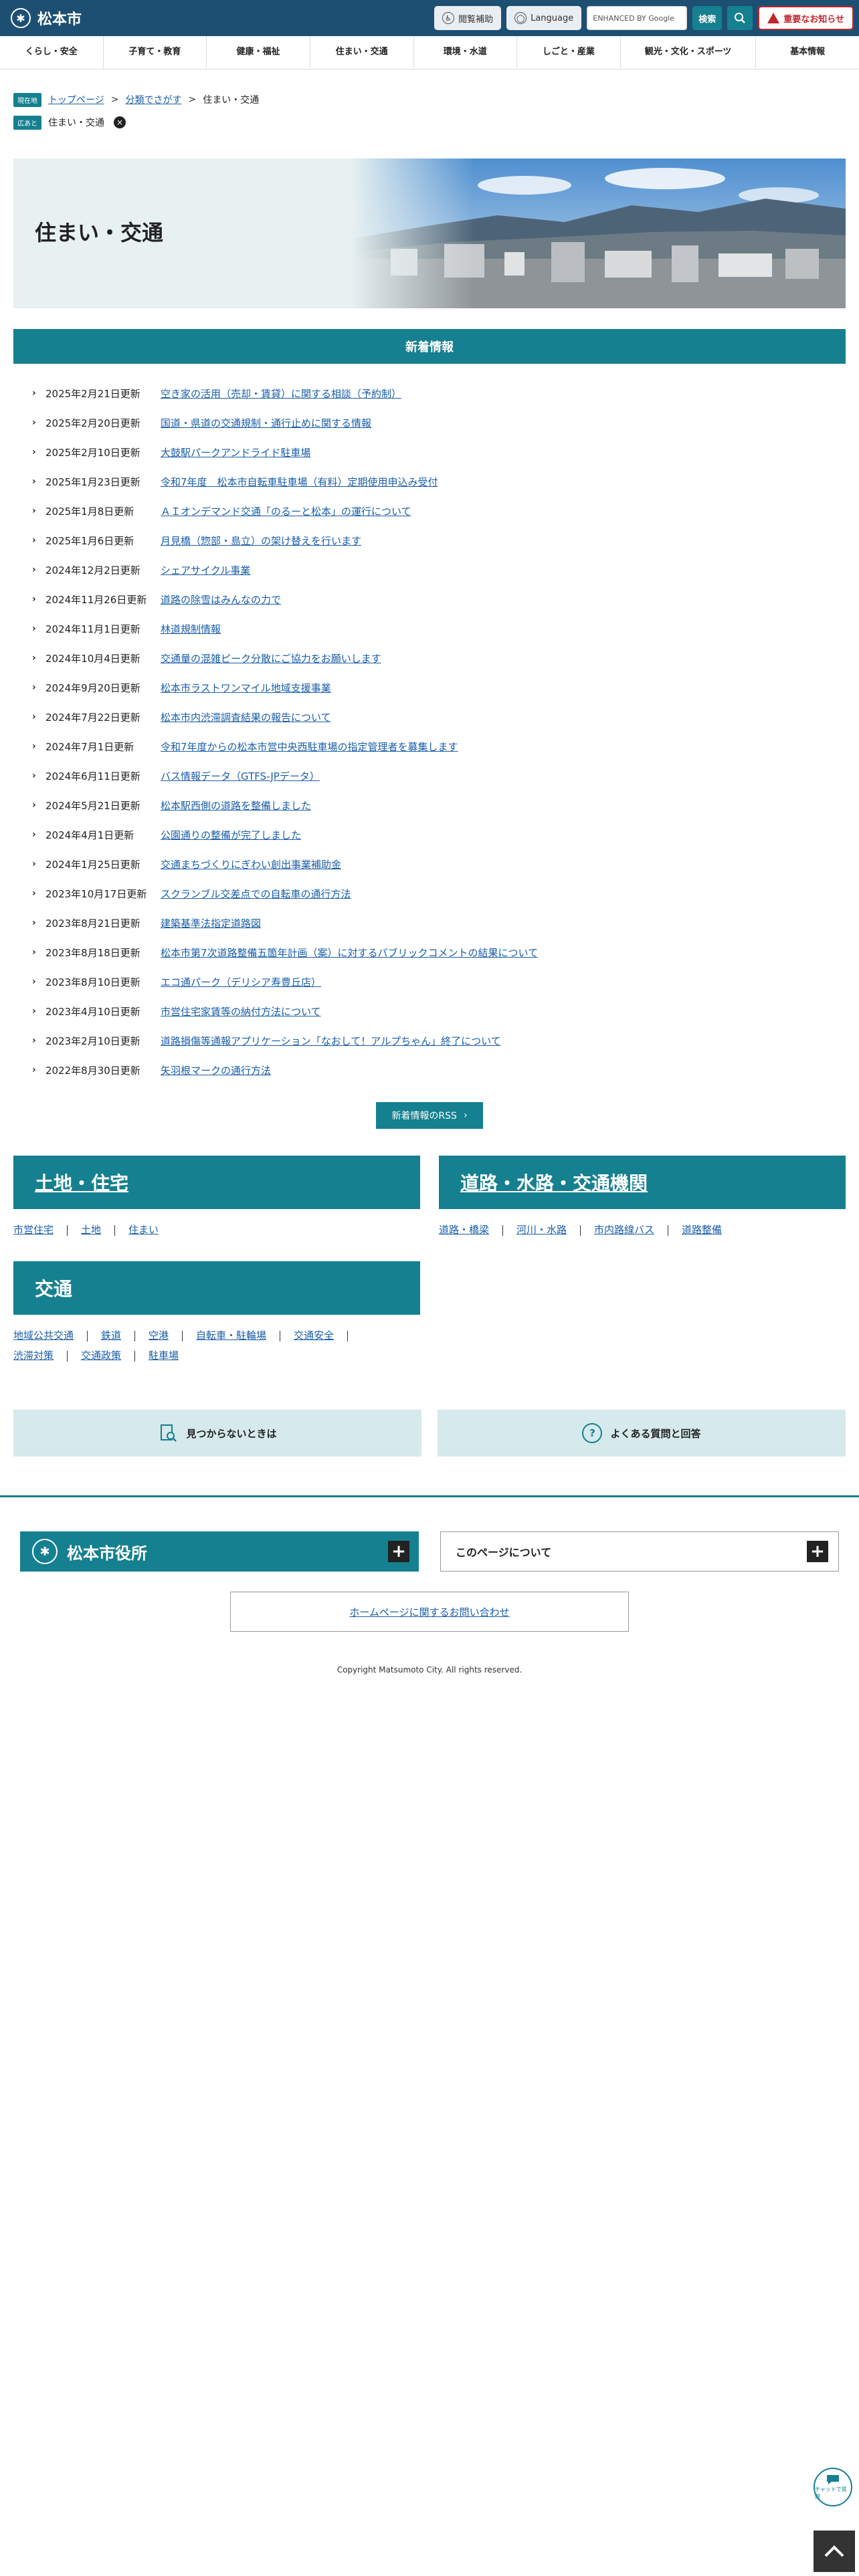 This screenshot has width=859, height=2576. Describe the element at coordinates (708, 18) in the screenshot. I see `search-button: 検索` at that location.